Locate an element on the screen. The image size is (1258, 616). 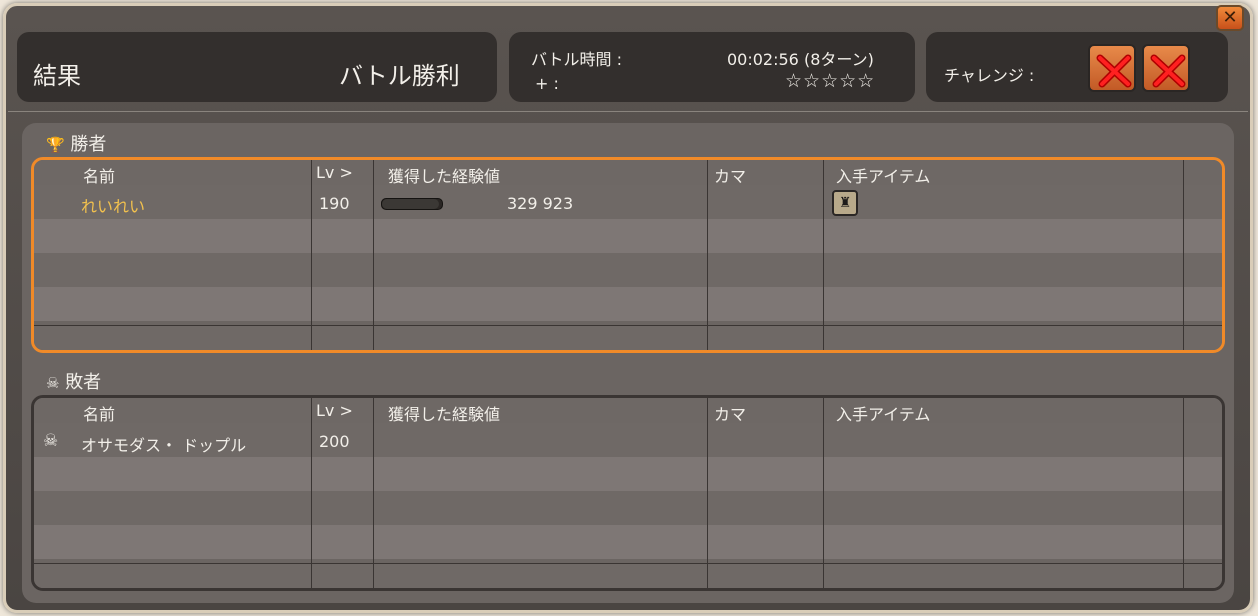
winners-table-header: 名前 Lv > 獲得した経験値 カマ 入手アイテム is located at coordinates (628, 173).